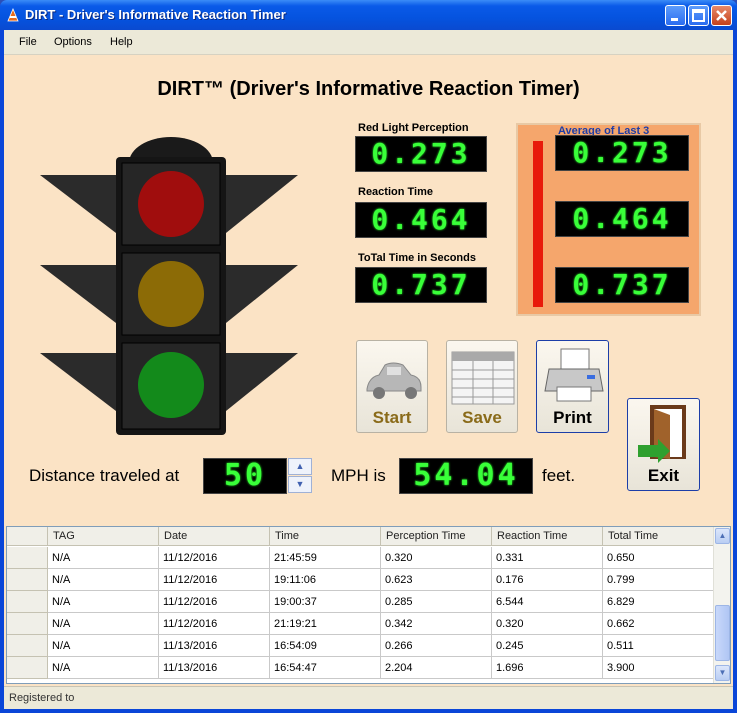  I want to click on scroll-down-button: ▼, so click(722, 673).